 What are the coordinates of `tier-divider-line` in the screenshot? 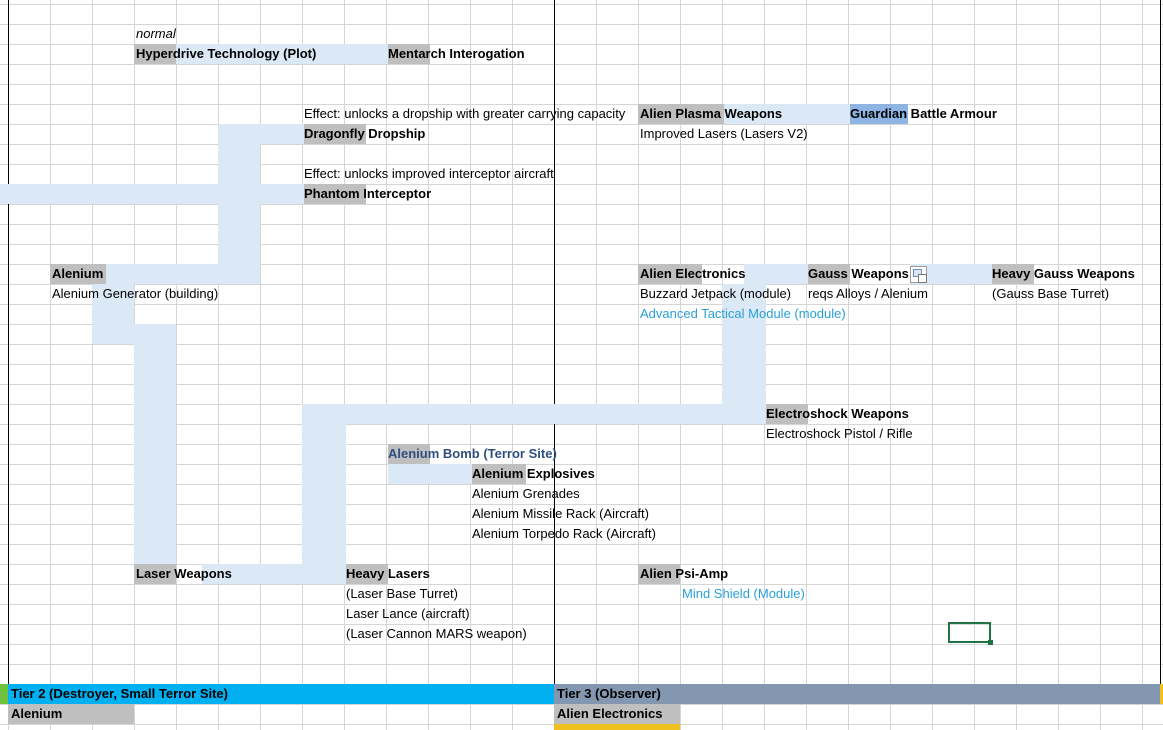 It's located at (554, 342).